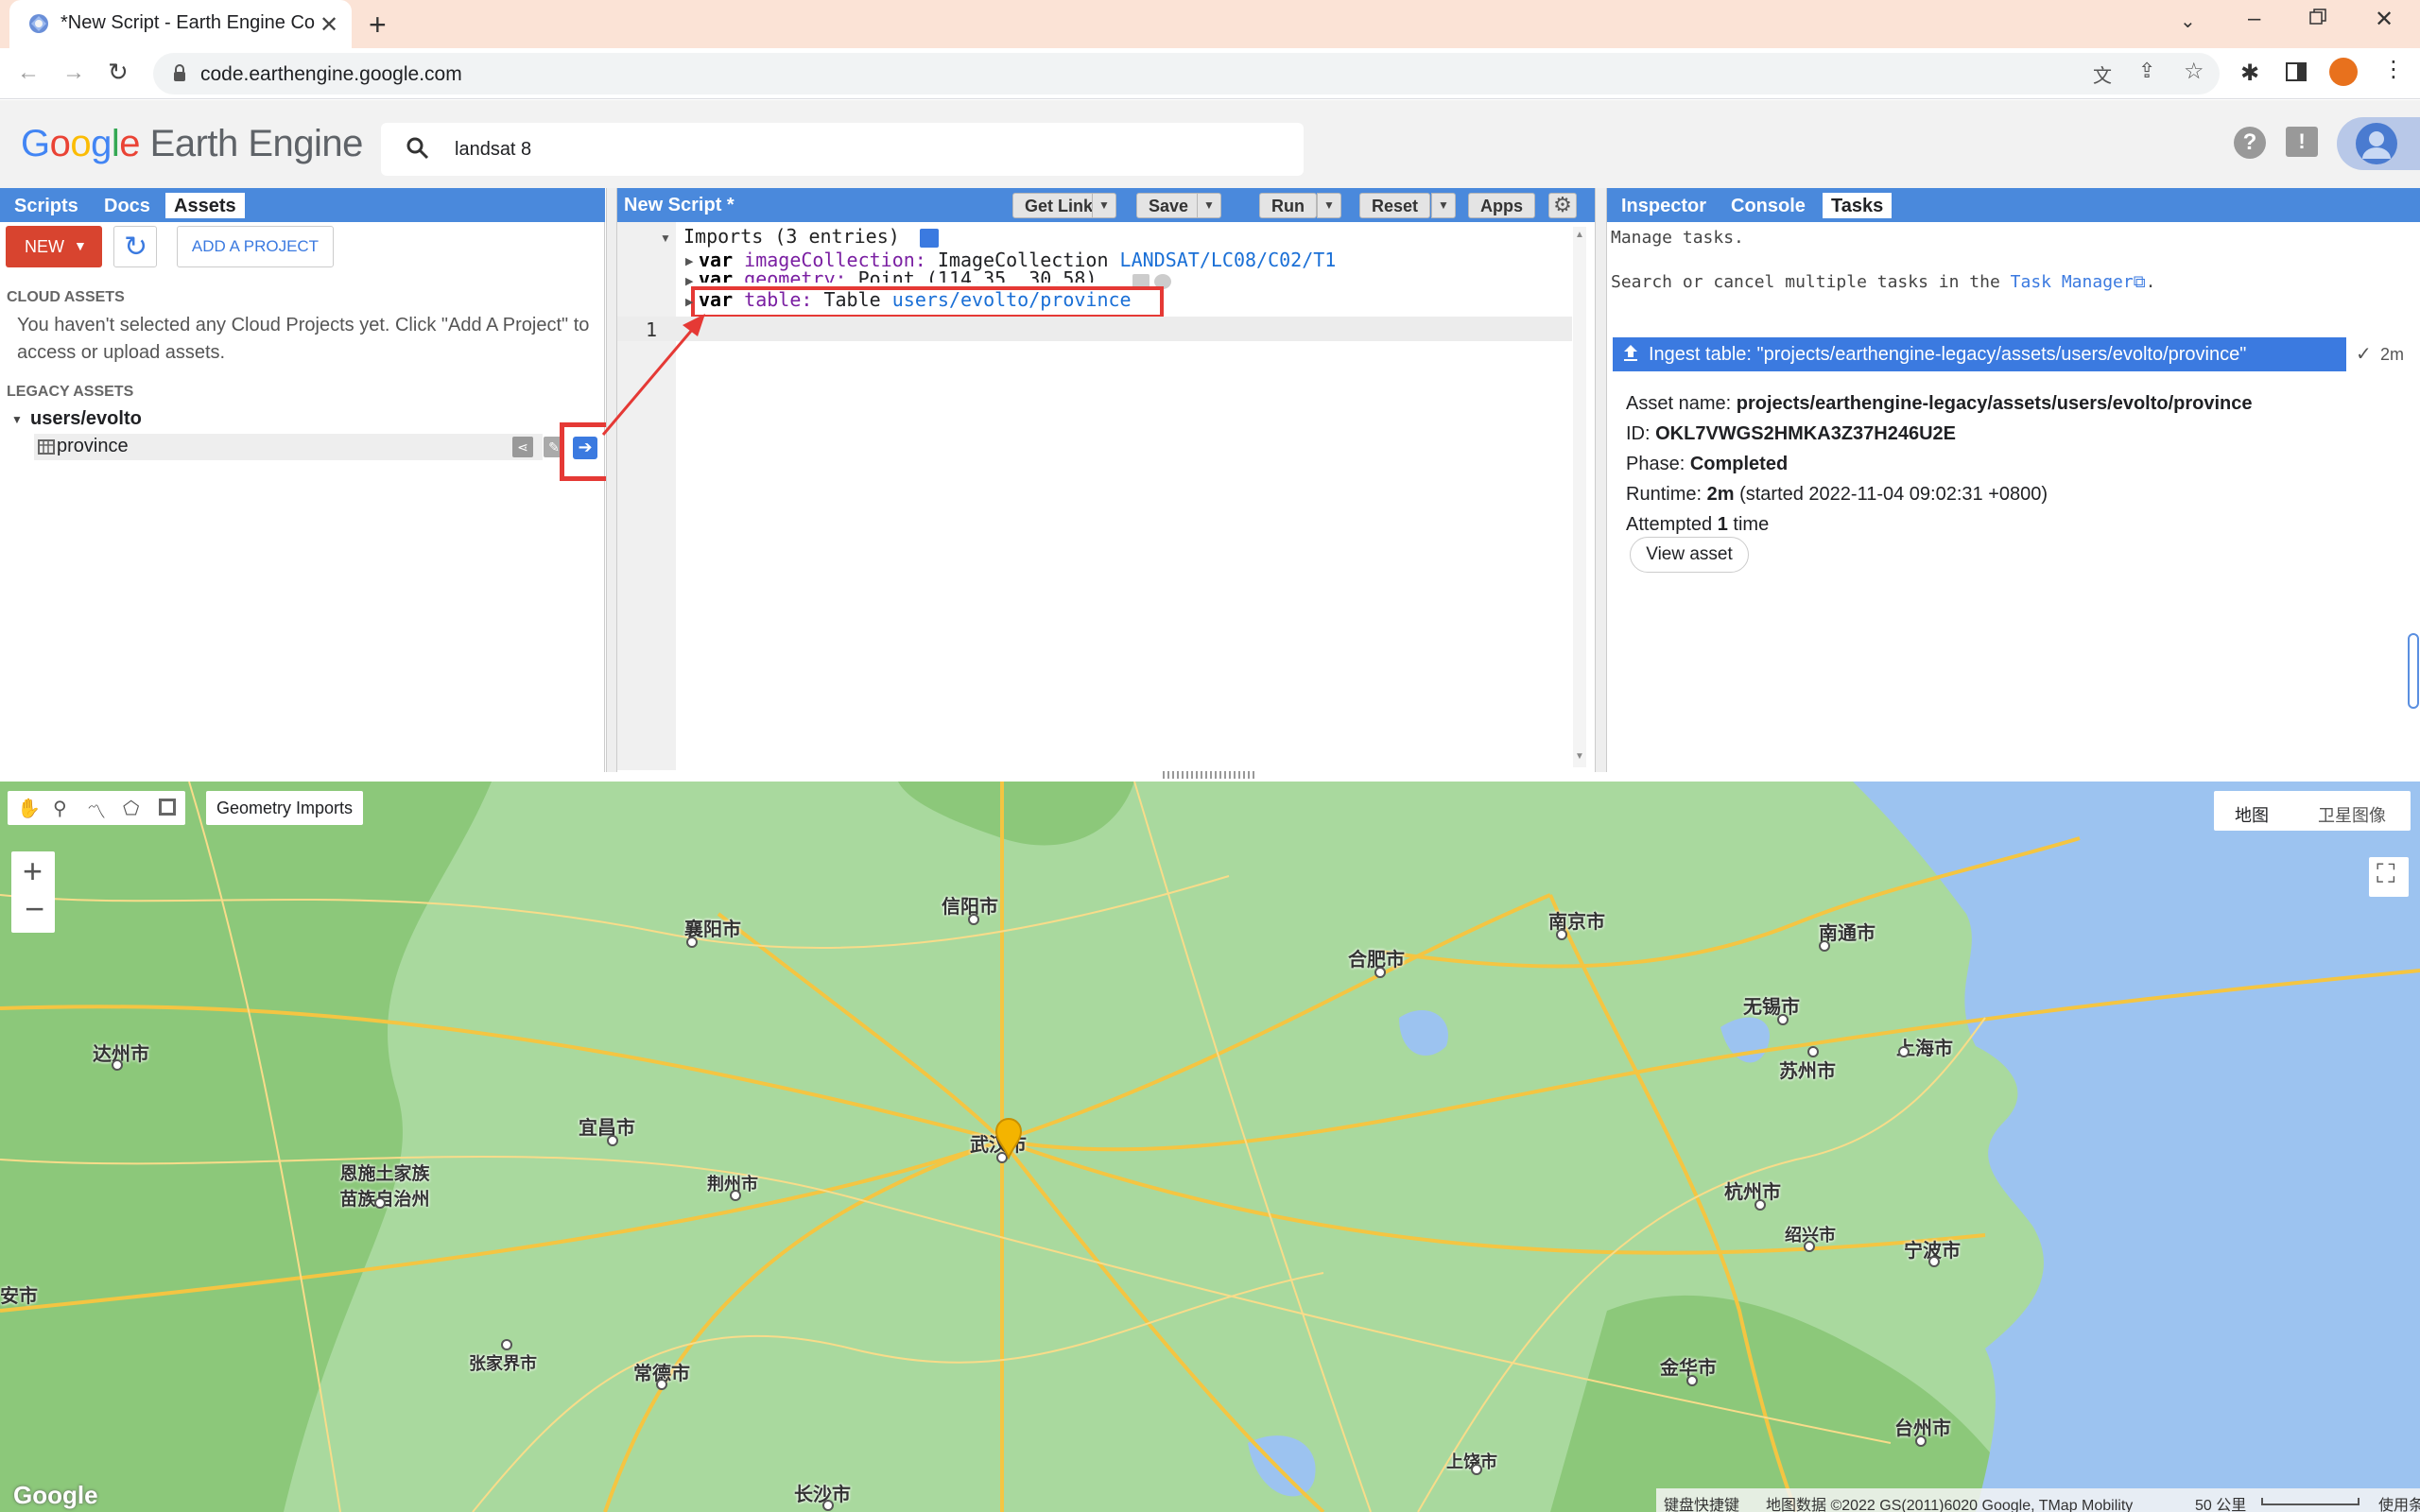 This screenshot has width=2420, height=1512. I want to click on settings-gear-icon: ⚙, so click(1562, 205).